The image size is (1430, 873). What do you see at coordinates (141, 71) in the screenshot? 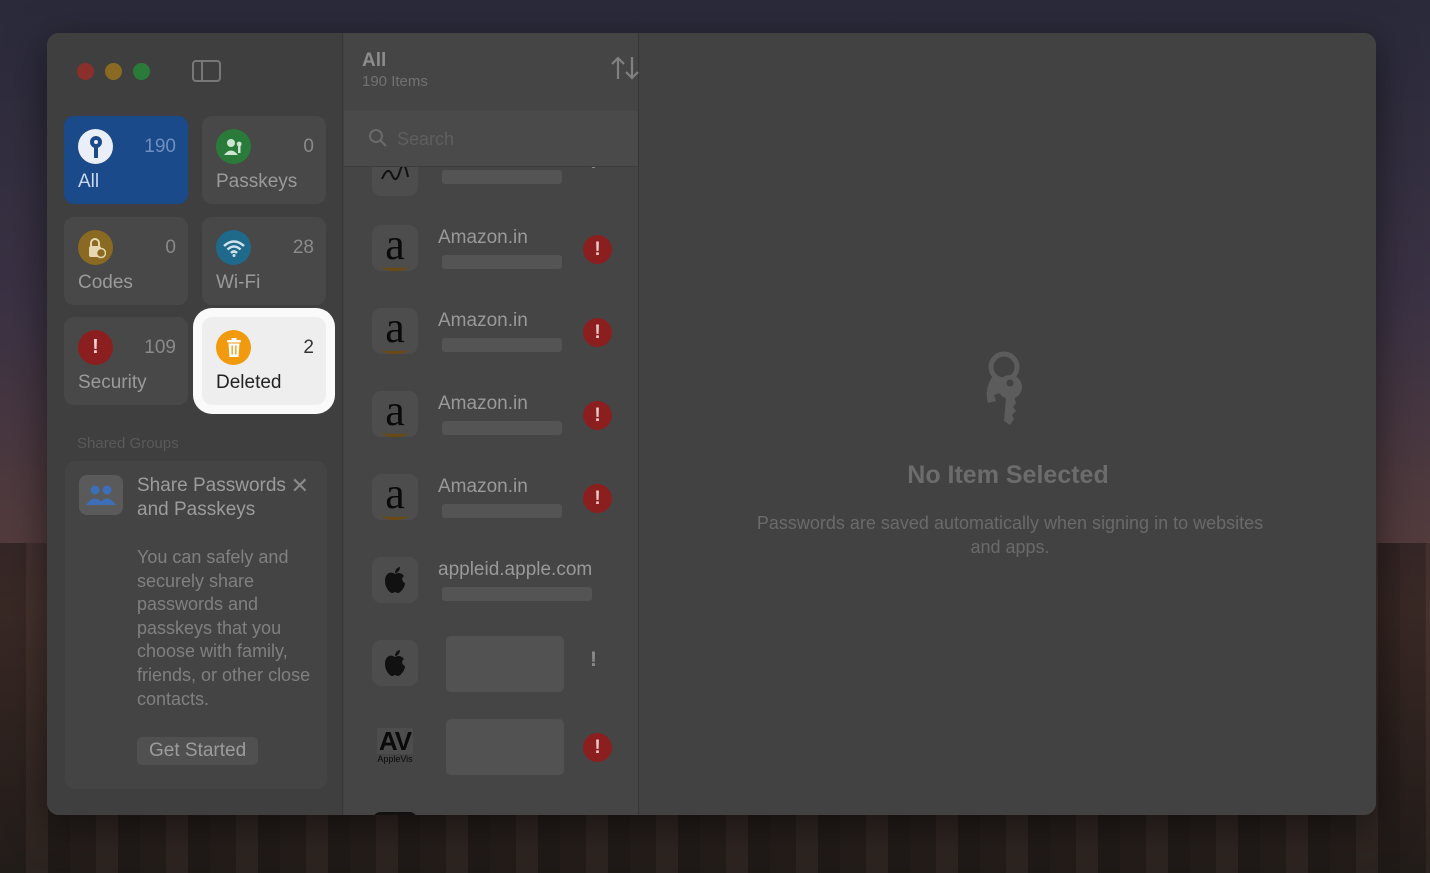
I see `zoom-window-button` at bounding box center [141, 71].